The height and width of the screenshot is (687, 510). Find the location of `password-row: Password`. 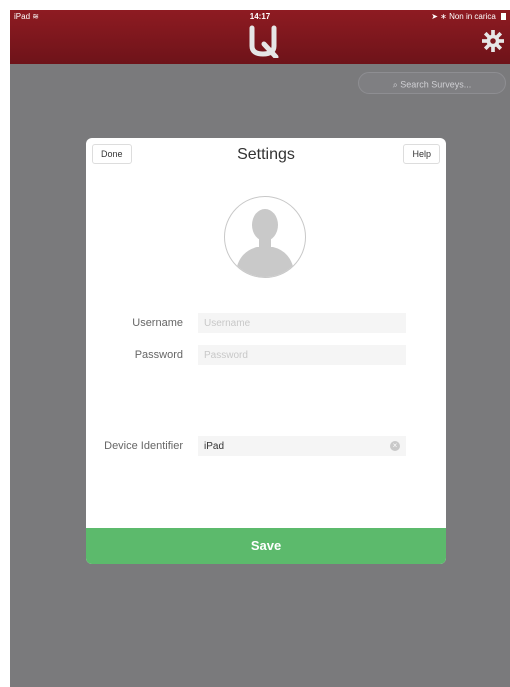

password-row: Password is located at coordinates (266, 355).